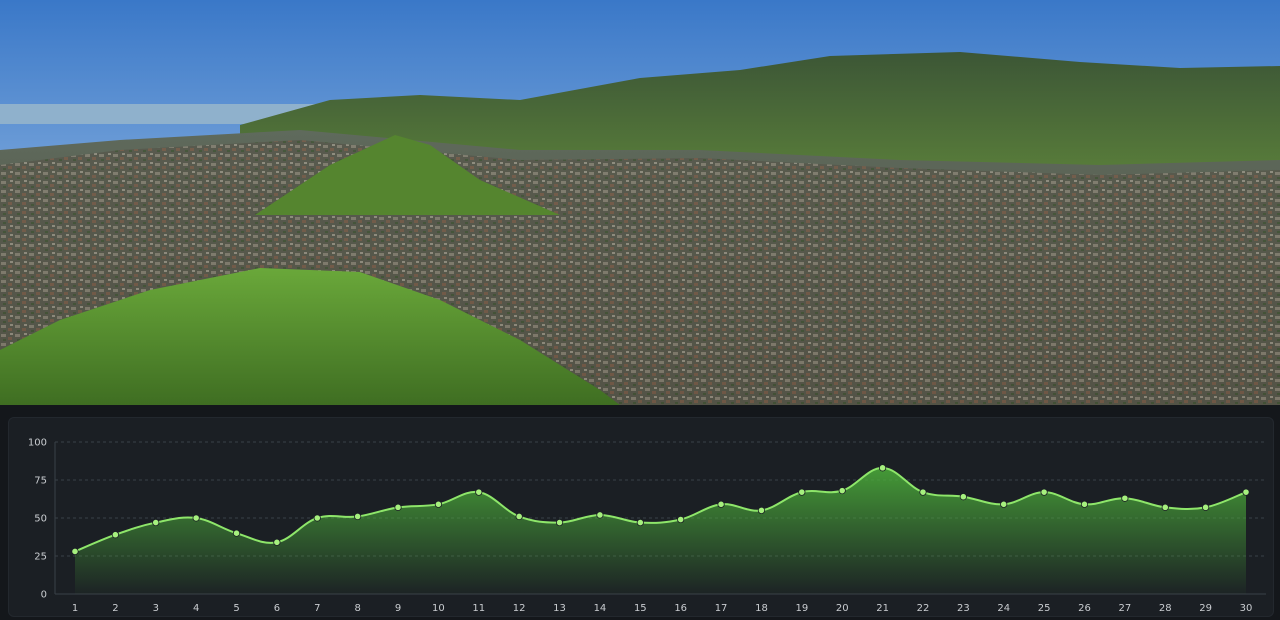 This screenshot has width=1280, height=620. What do you see at coordinates (761, 608) in the screenshot?
I see `x-tick-label: 18` at bounding box center [761, 608].